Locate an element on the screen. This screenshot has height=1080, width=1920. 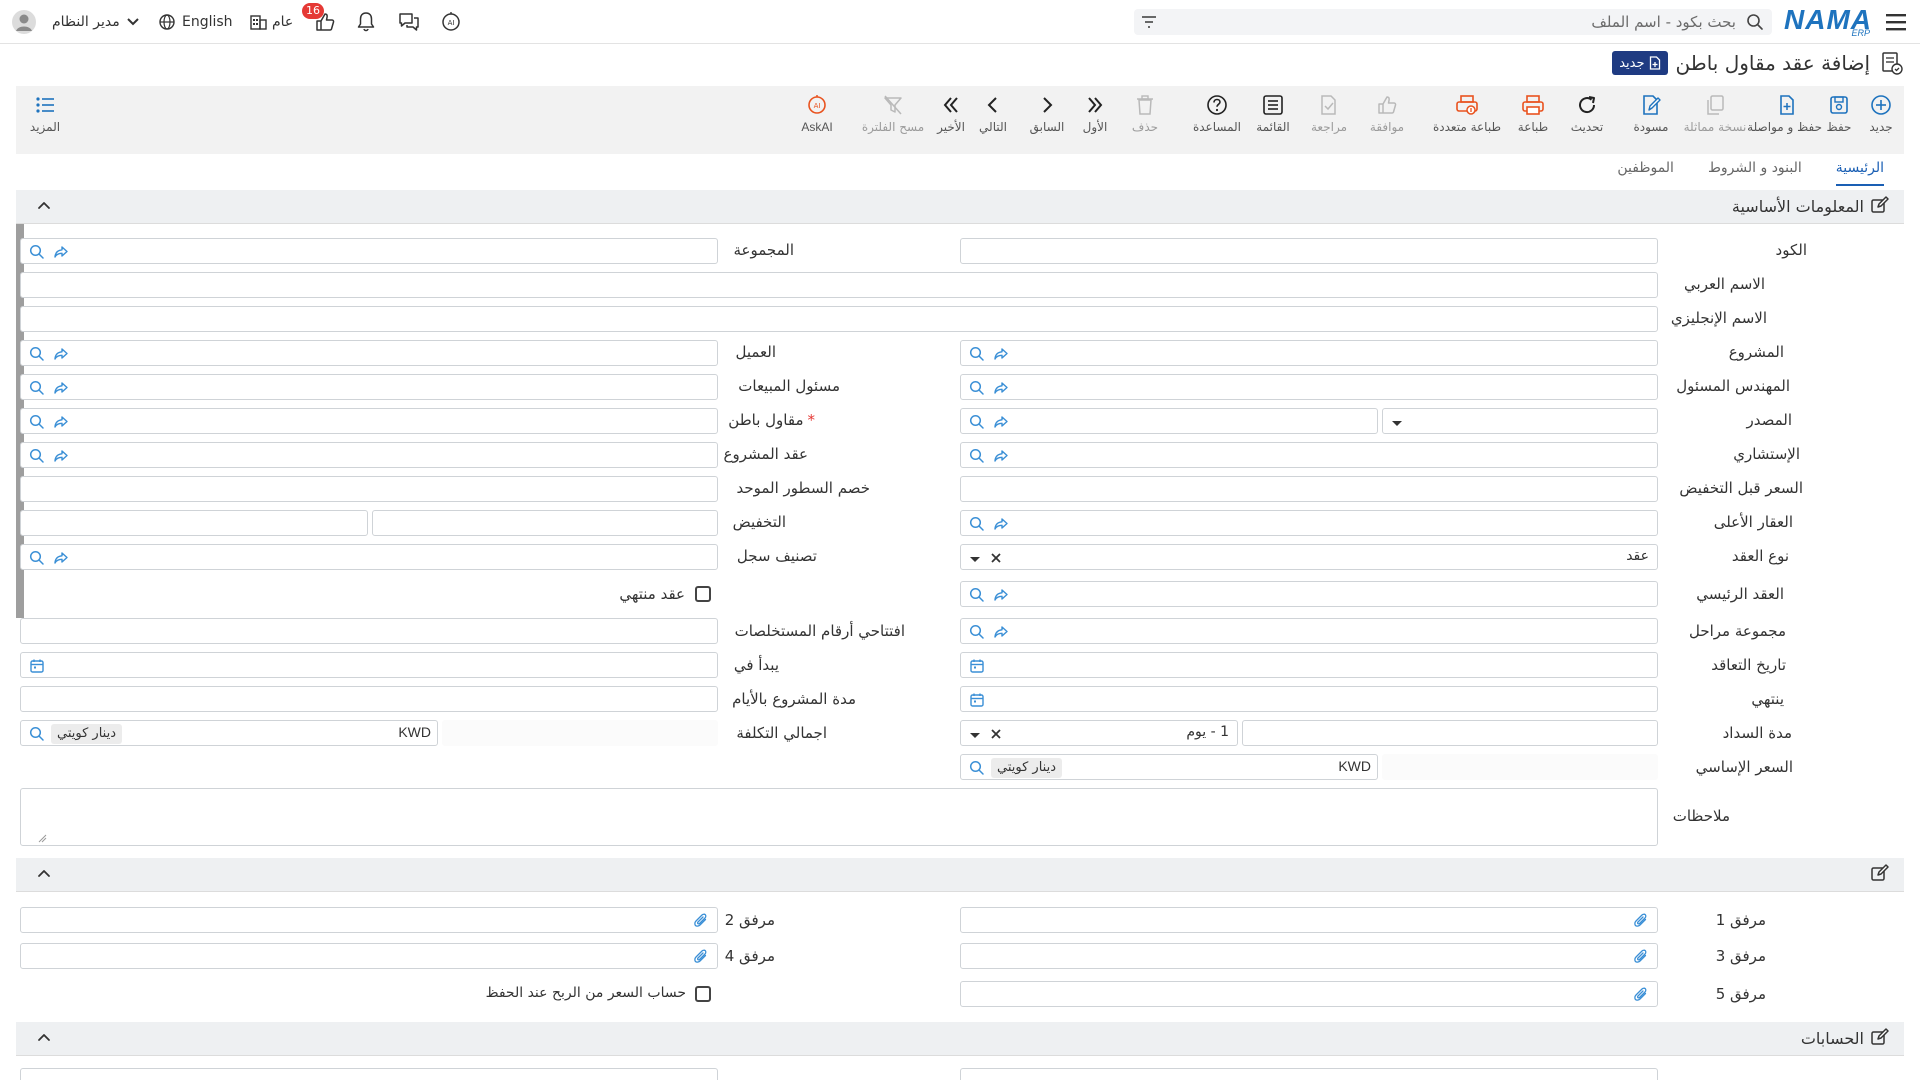
user-menu: مدير النظام is located at coordinates (76, 22).